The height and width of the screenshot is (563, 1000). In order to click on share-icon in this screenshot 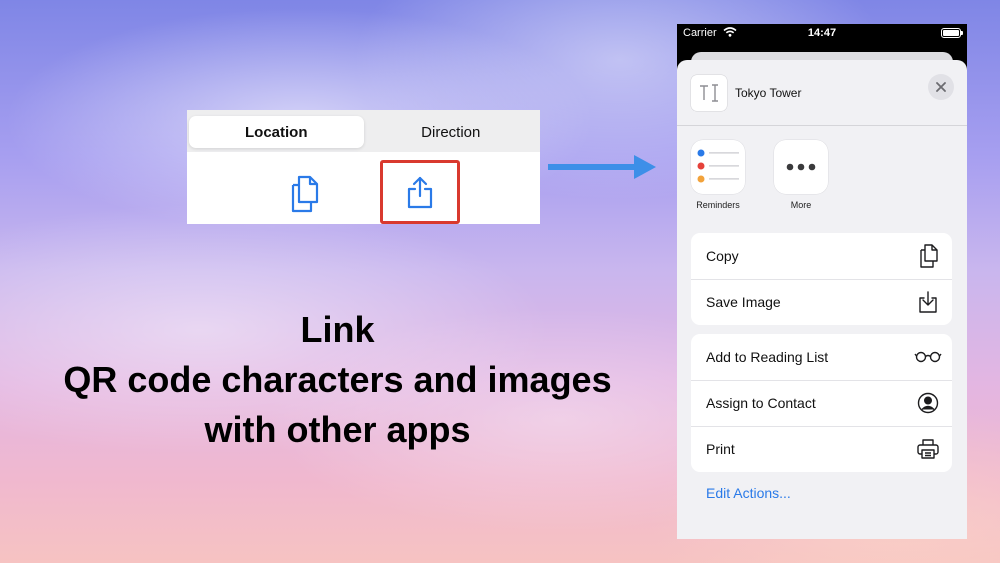, I will do `click(420, 192)`.